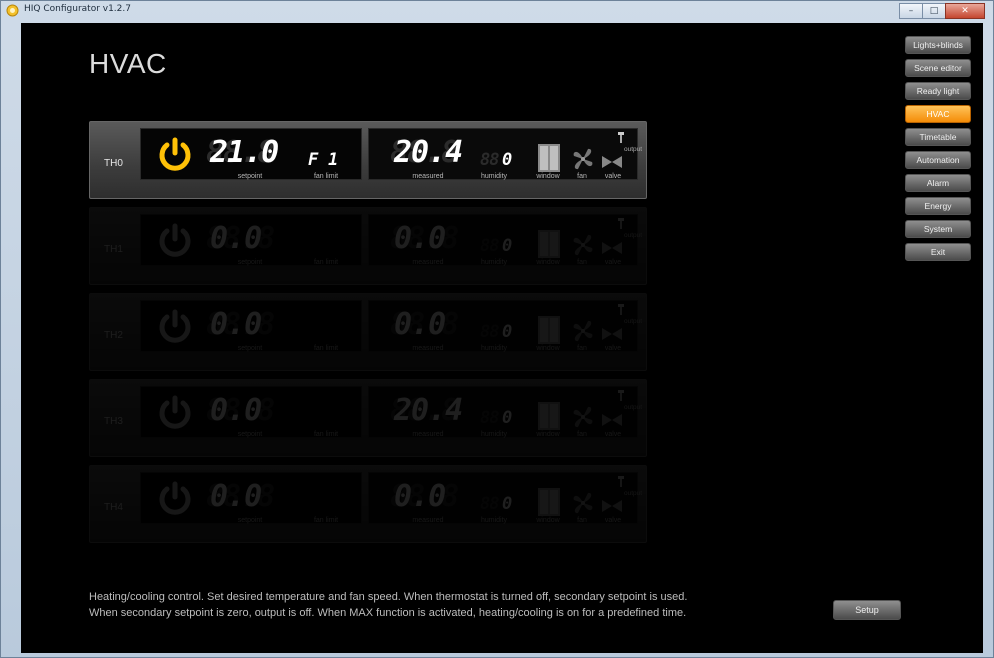 This screenshot has width=994, height=658. What do you see at coordinates (938, 229) in the screenshot?
I see `nav-system-button: System` at bounding box center [938, 229].